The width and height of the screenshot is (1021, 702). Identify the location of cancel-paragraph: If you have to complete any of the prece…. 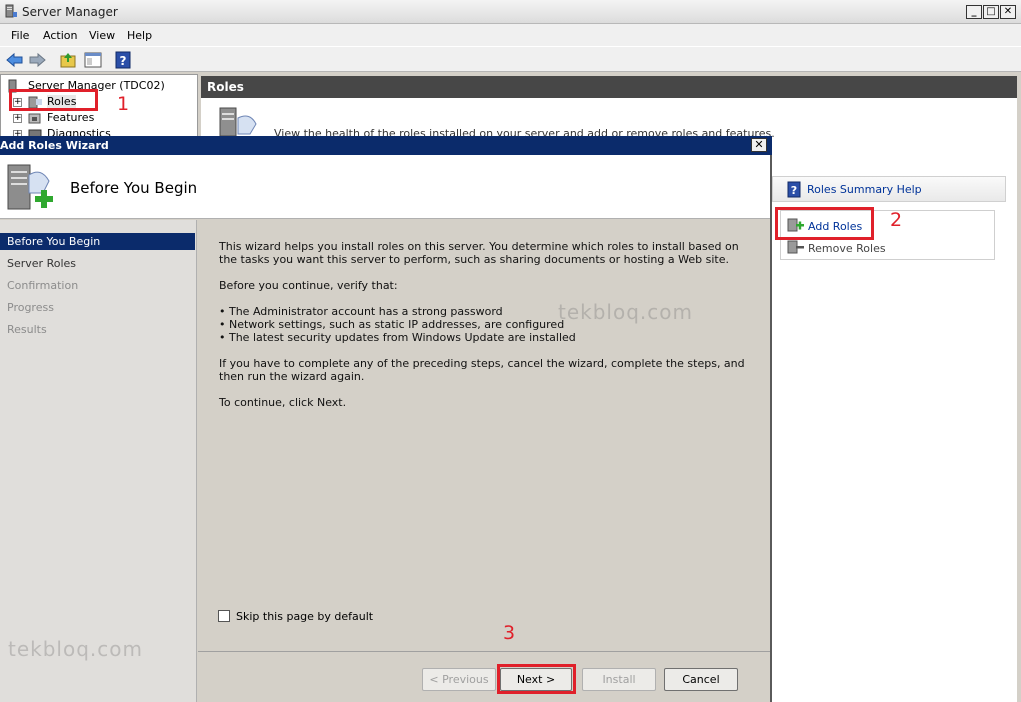
(482, 370).